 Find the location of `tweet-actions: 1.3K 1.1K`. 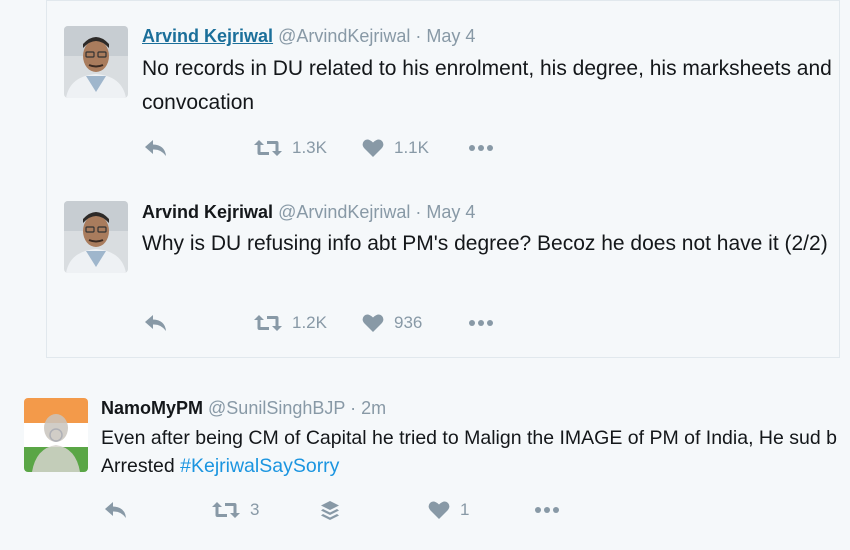

tweet-actions: 1.3K 1.1K is located at coordinates (344, 151).